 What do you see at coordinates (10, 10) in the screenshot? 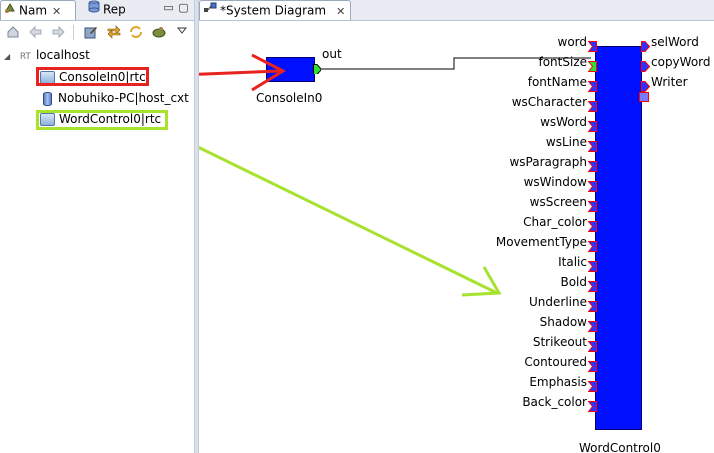
I see `name-service-icon` at bounding box center [10, 10].